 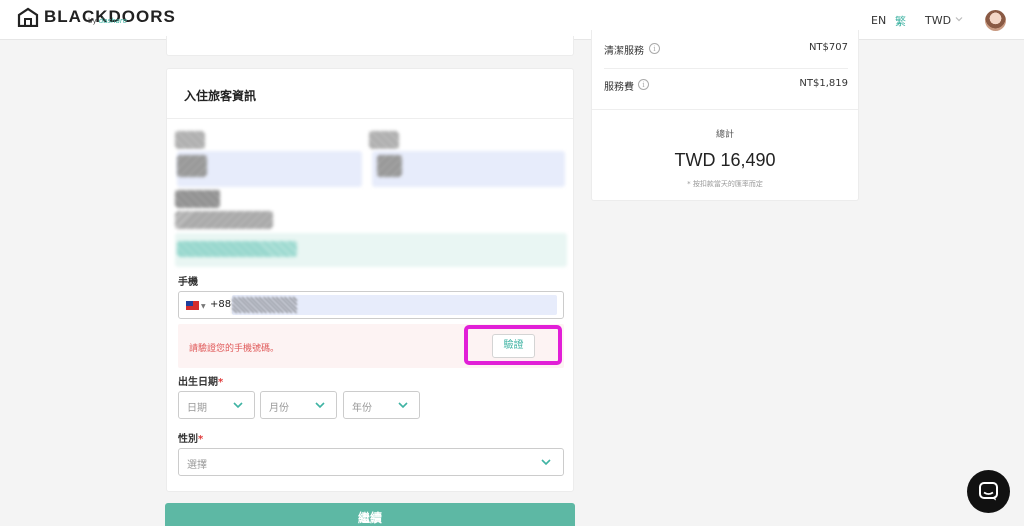 I want to click on brand-subtitle-name: dashare, so click(x=113, y=21).